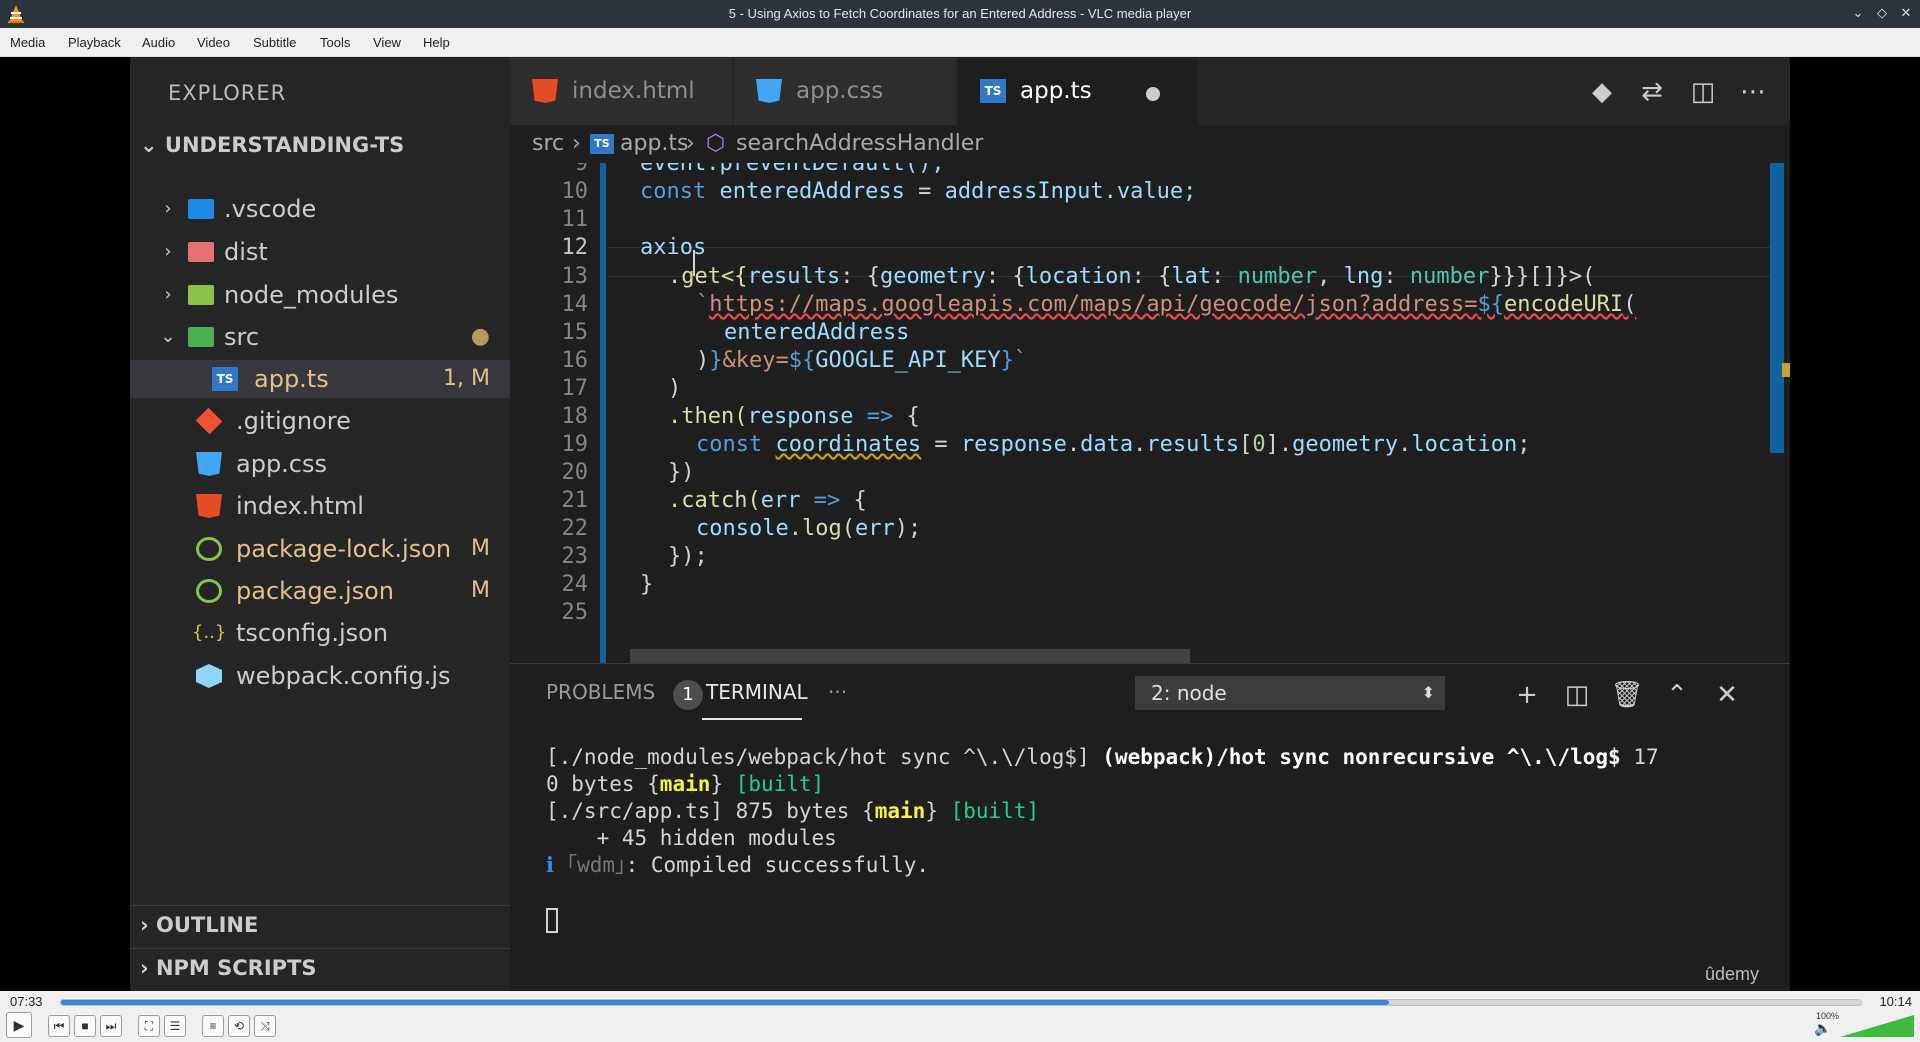  I want to click on volume-level, so click(1877, 1026).